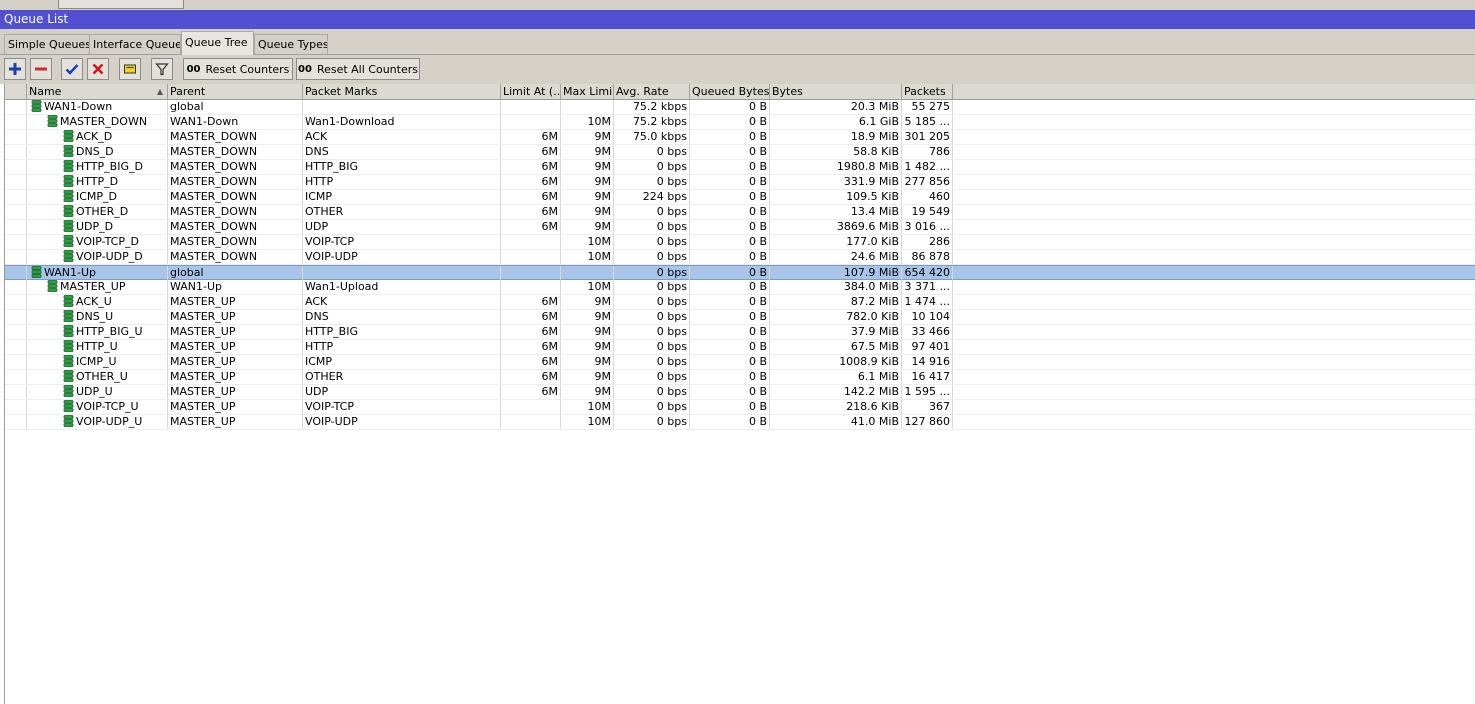 The width and height of the screenshot is (1475, 704). I want to click on cell-avg-rate: 224 bps, so click(652, 197).